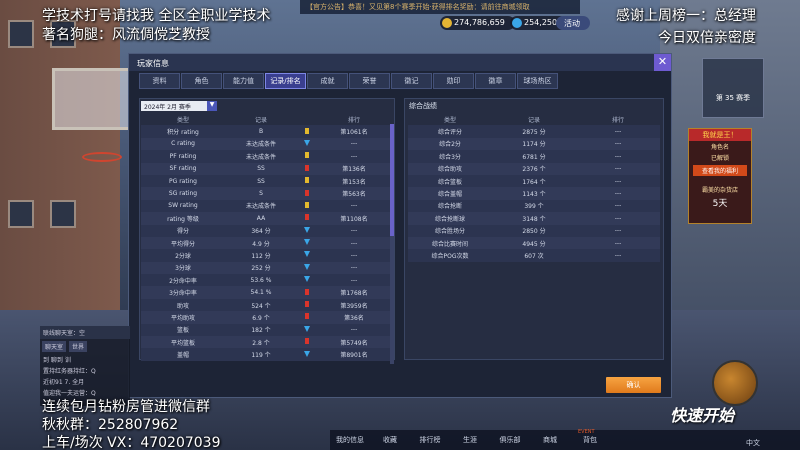 The width and height of the screenshot is (800, 450). I want to click on table-cell: 第153名, so click(354, 182).